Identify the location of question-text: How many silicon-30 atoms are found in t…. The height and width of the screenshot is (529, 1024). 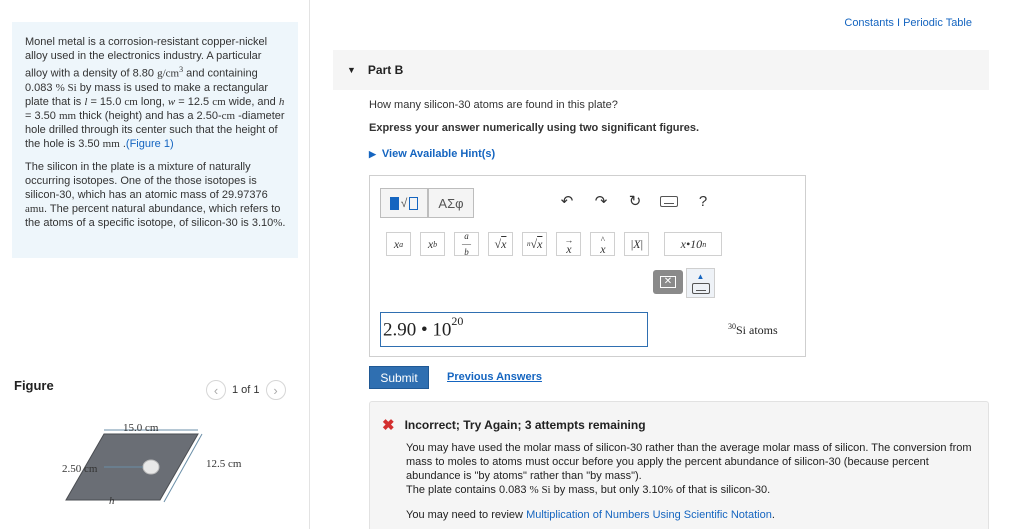
(493, 105).